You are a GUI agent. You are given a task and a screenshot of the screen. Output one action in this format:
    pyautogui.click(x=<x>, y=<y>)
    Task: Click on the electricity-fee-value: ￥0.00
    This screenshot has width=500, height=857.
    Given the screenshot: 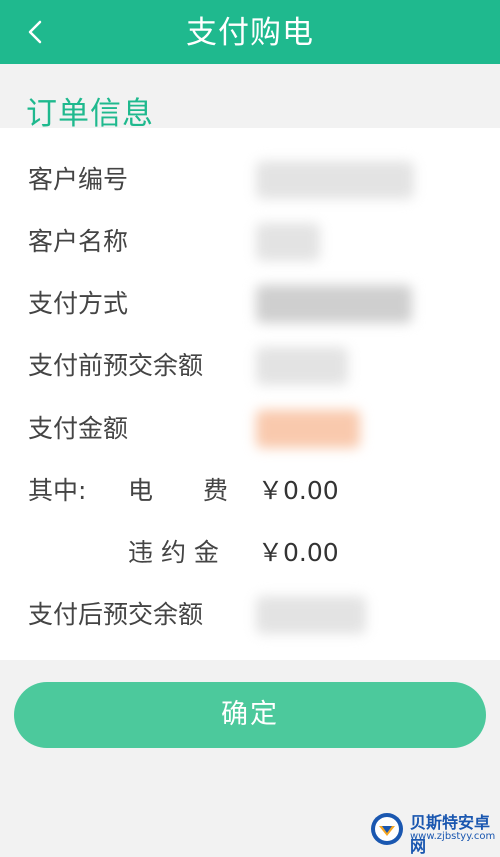 What is the action you would take?
    pyautogui.click(x=298, y=490)
    